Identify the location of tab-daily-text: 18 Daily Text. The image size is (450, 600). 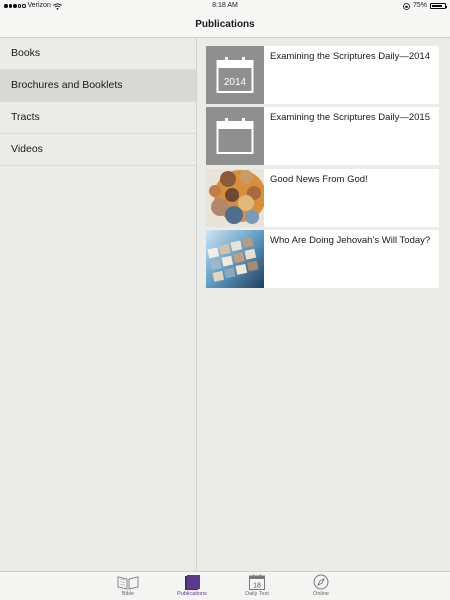
(257, 587).